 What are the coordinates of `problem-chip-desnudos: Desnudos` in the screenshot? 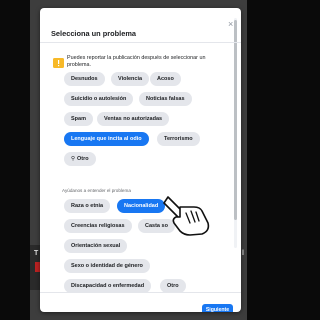 It's located at (84, 79).